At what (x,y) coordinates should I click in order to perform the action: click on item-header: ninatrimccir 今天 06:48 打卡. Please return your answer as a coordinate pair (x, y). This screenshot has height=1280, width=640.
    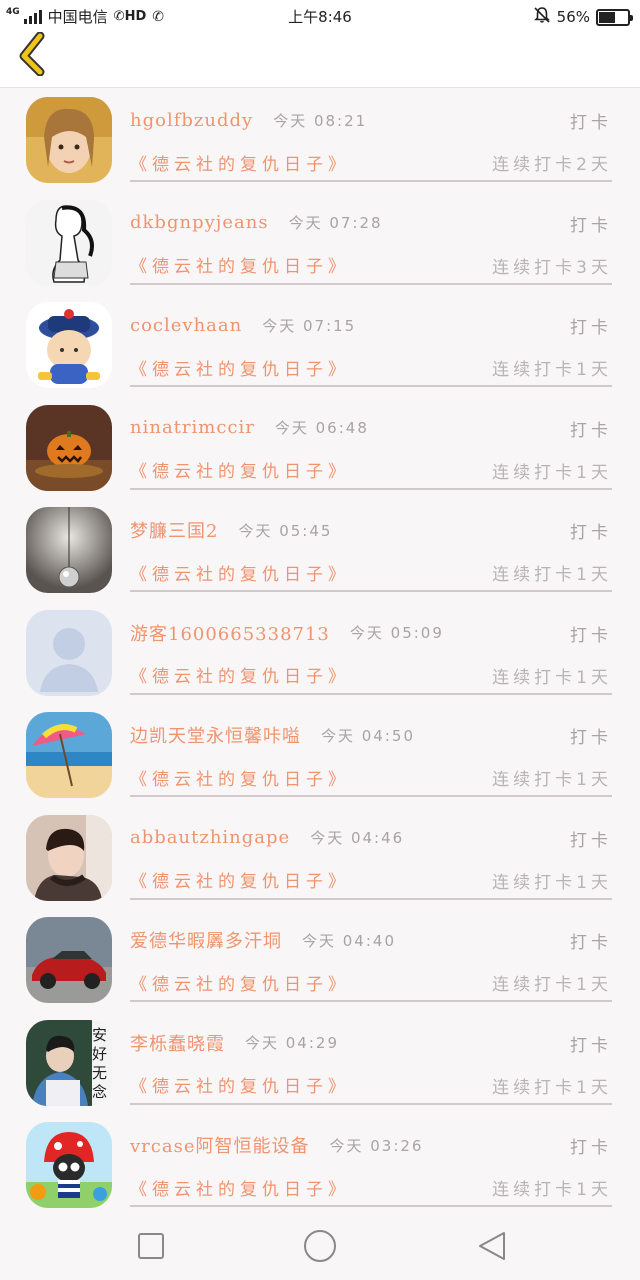
    Looking at the image, I should click on (371, 428).